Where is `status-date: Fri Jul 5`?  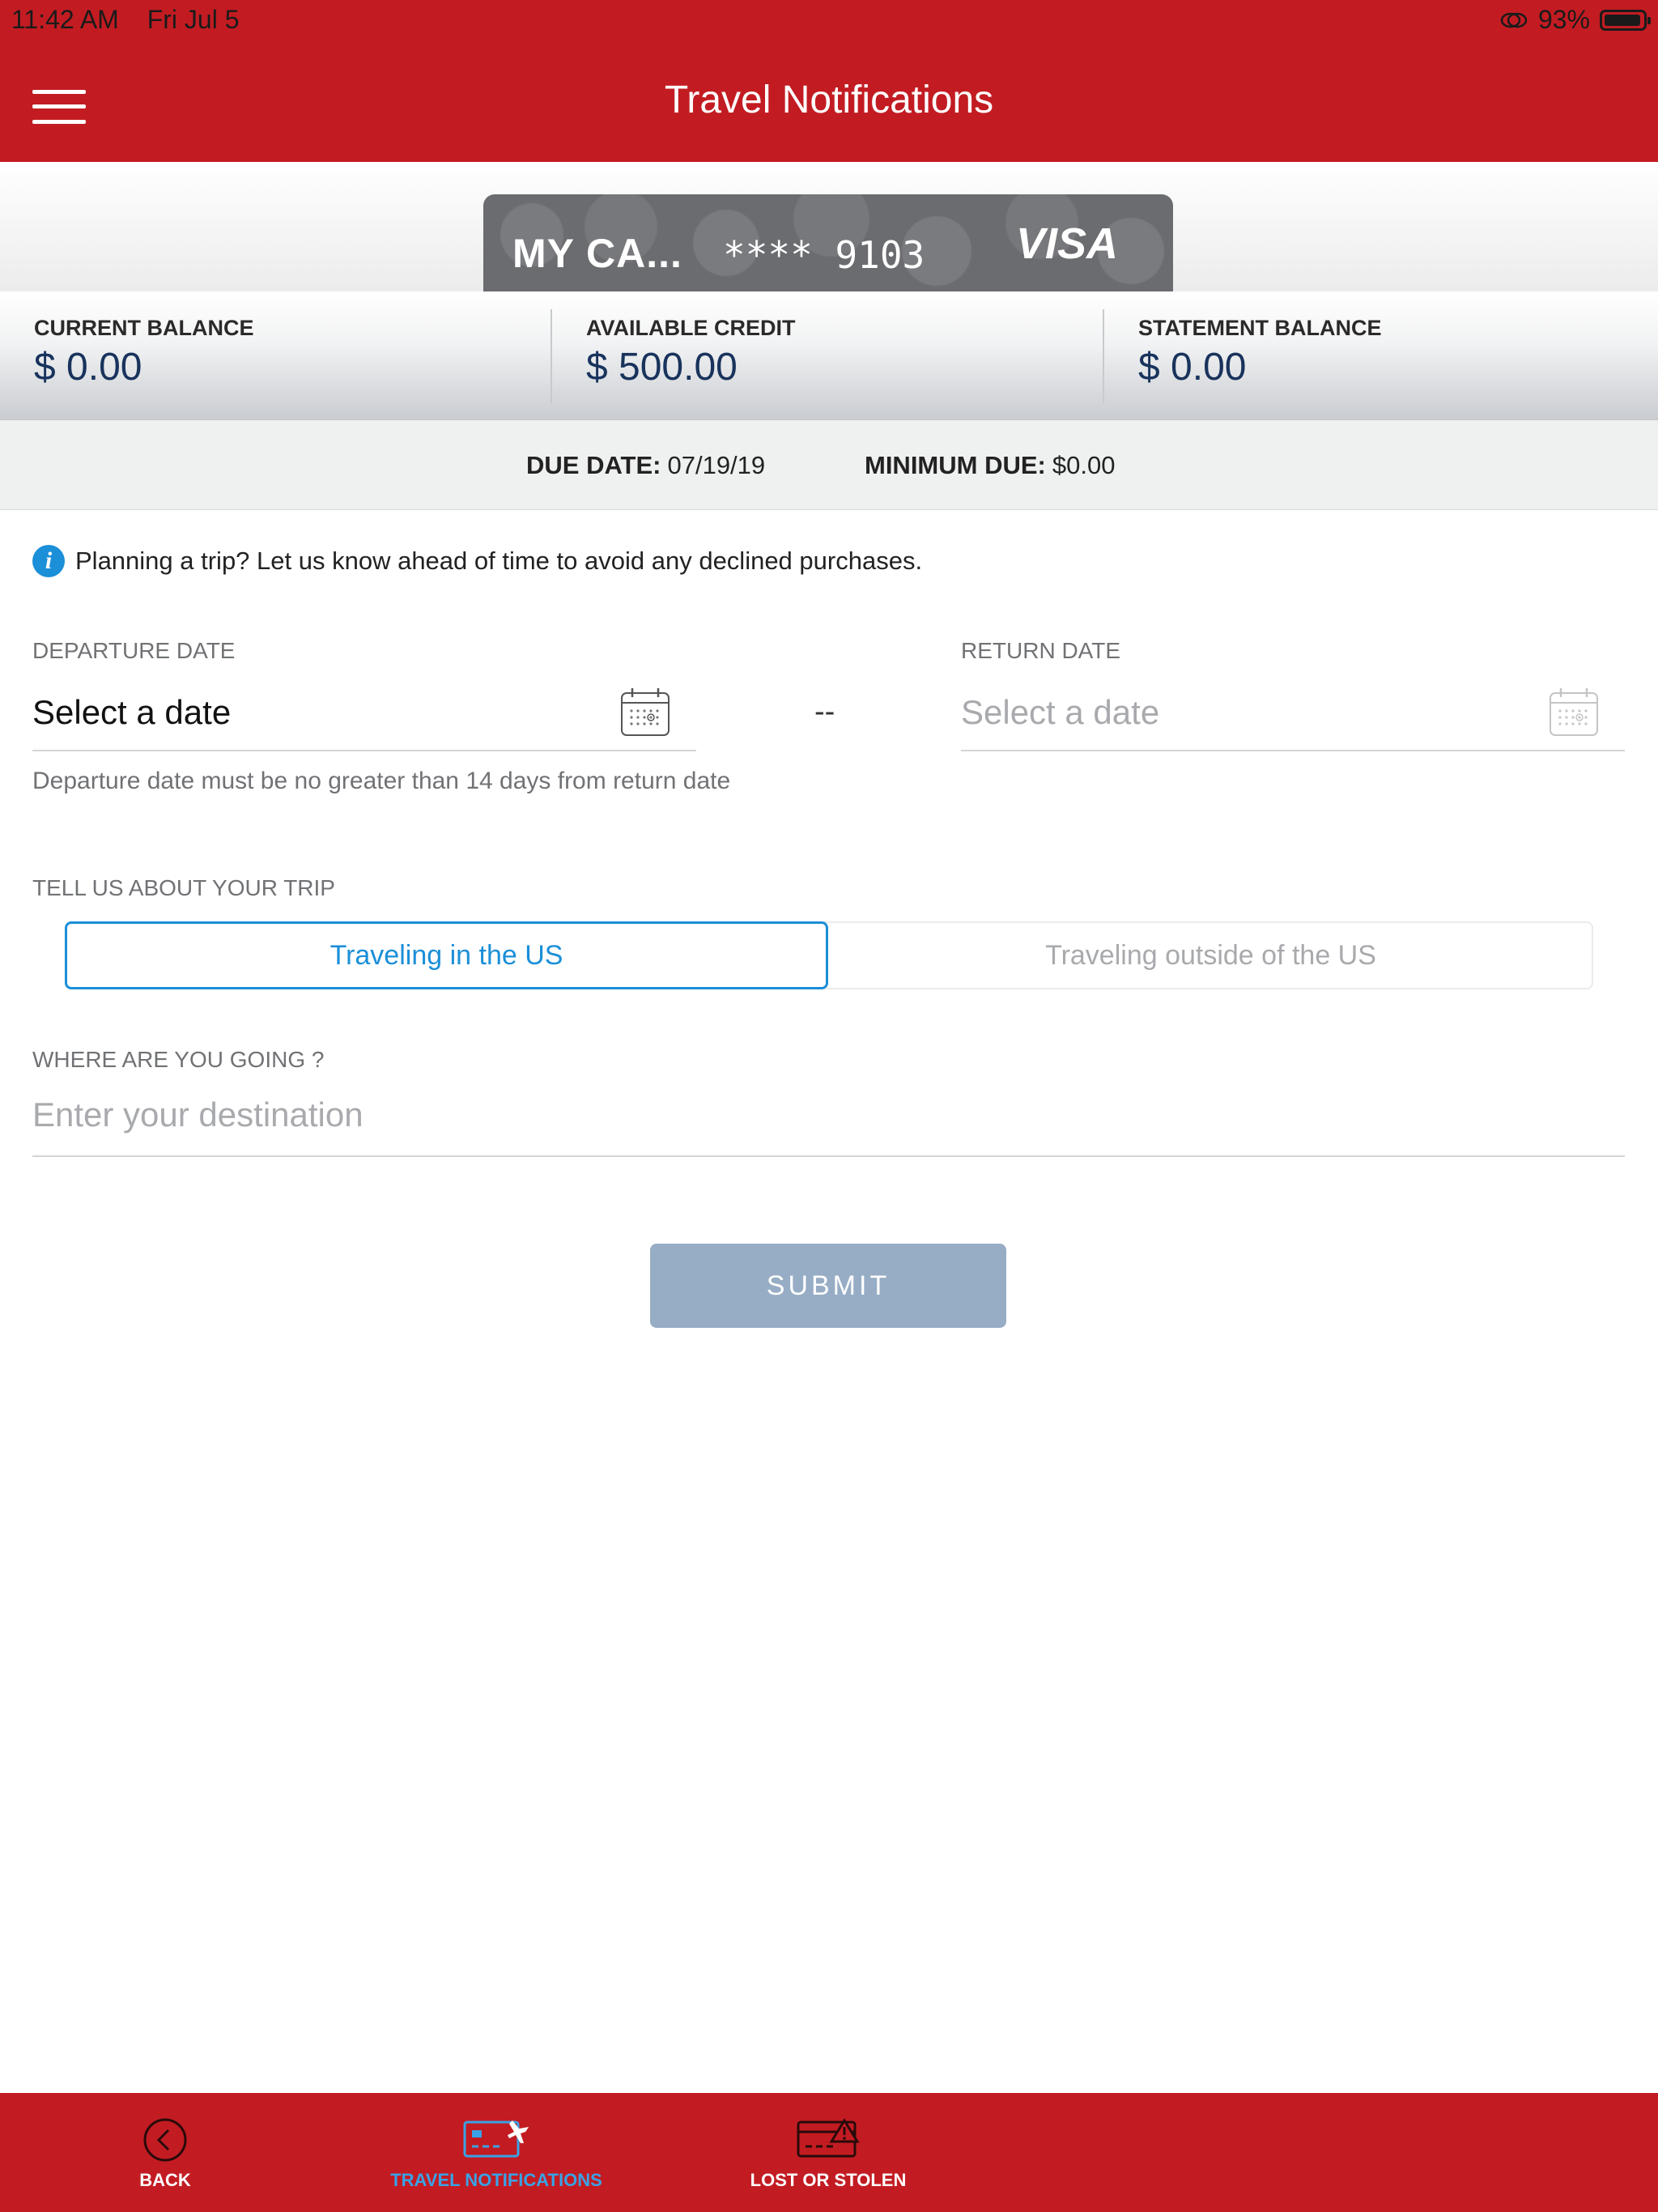 status-date: Fri Jul 5 is located at coordinates (193, 19).